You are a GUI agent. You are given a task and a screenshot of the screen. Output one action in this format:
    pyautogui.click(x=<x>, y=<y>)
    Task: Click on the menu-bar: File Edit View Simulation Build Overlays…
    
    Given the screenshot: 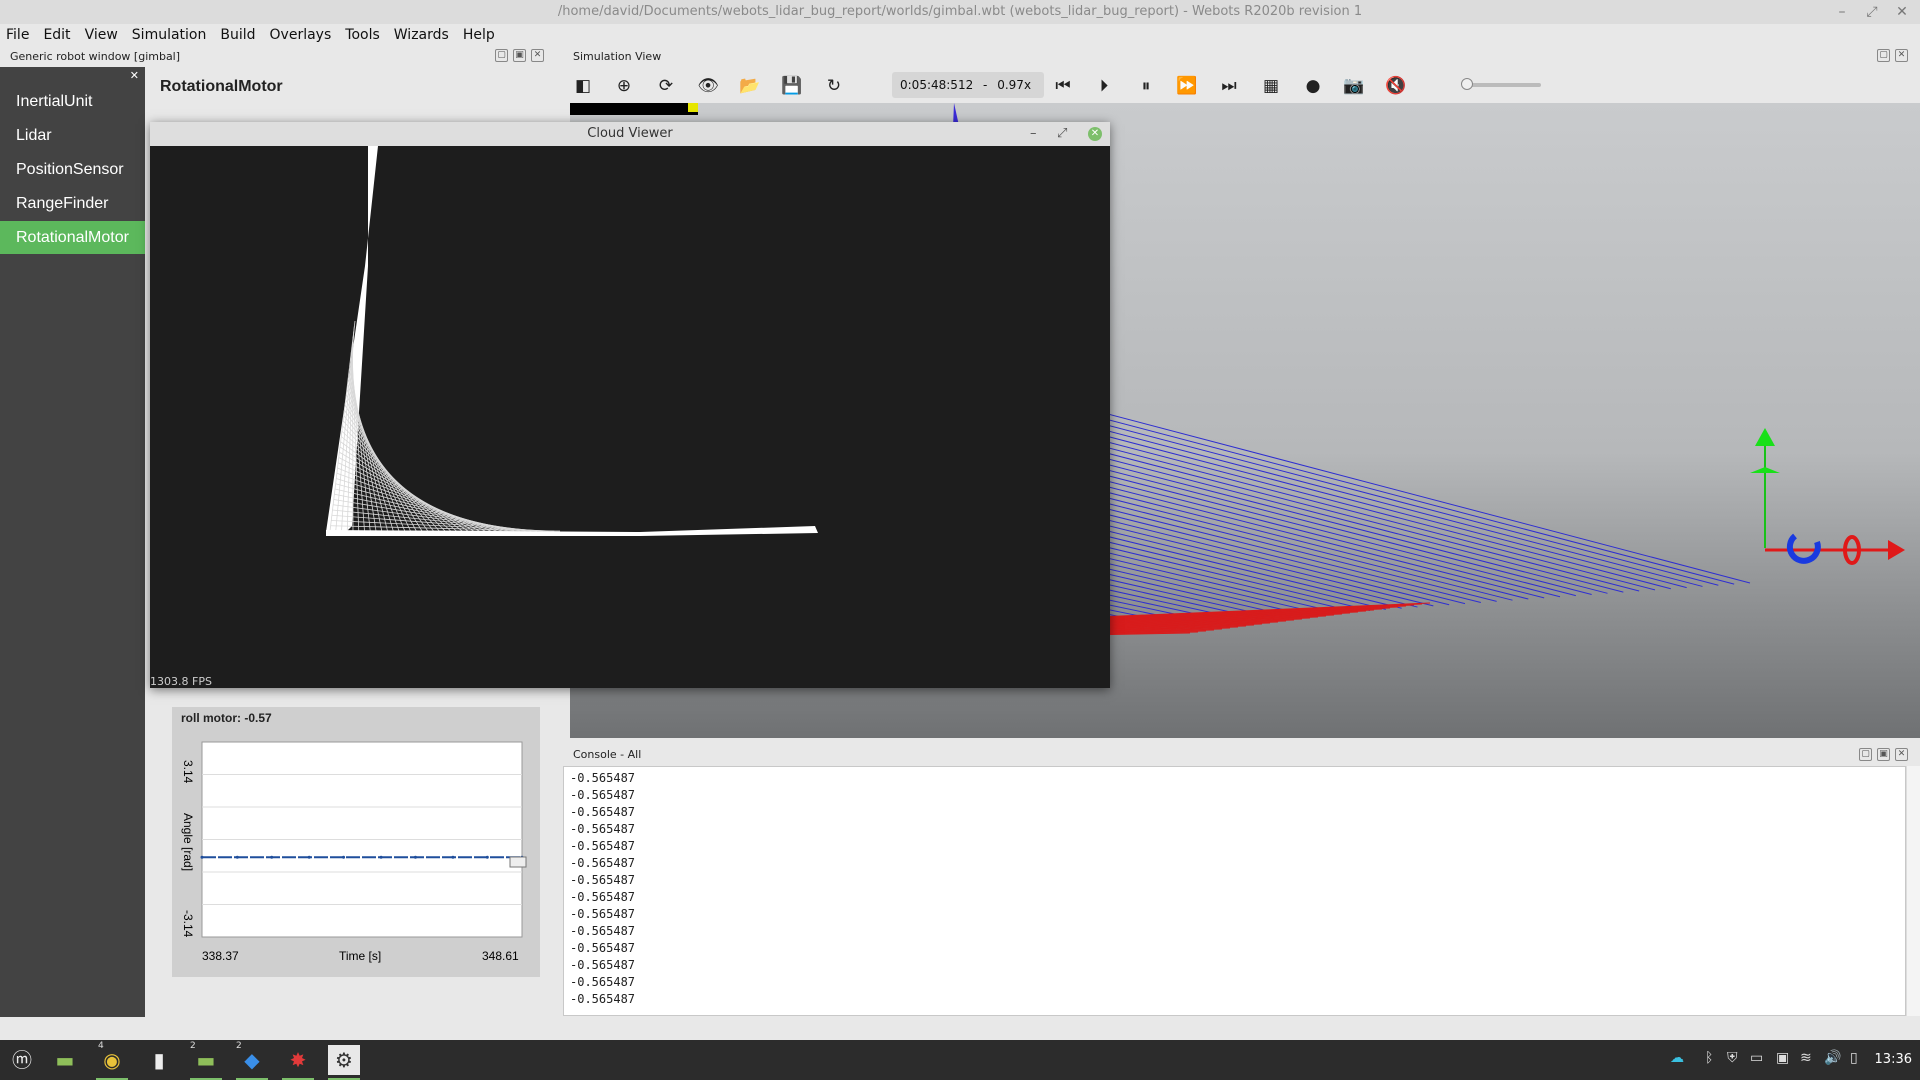 What is the action you would take?
    pyautogui.click(x=960, y=35)
    